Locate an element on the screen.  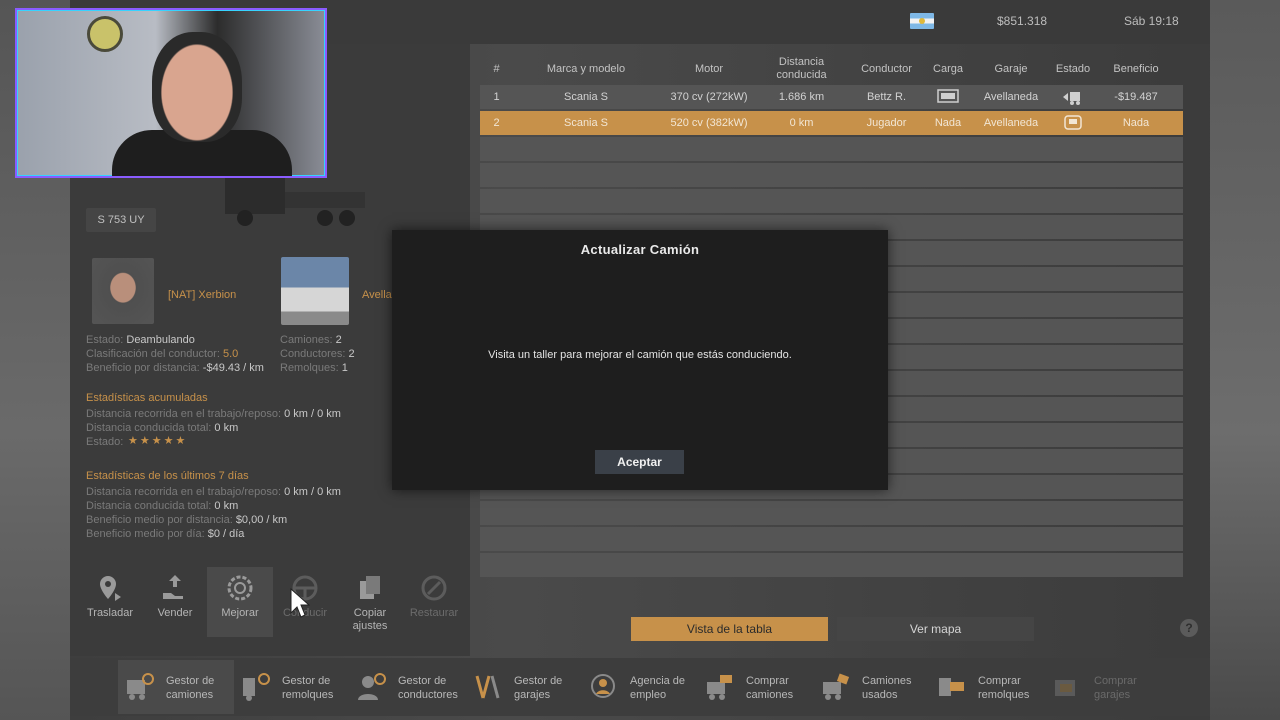
last7-stats-title: Estadísticas de los últimos 7 días is located at coordinates (167, 476).